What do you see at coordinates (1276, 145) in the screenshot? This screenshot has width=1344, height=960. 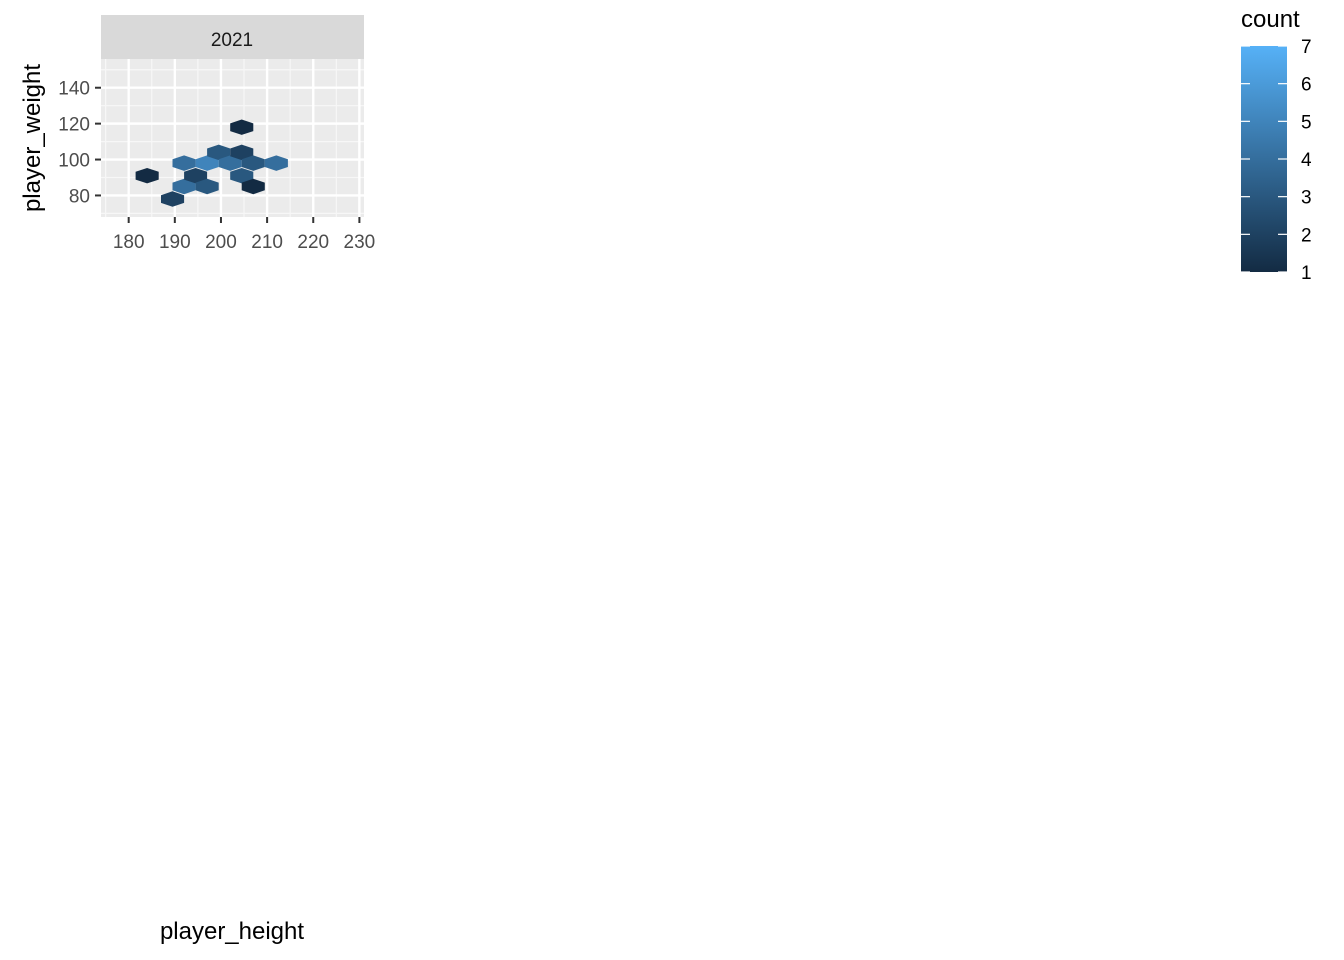 I see `legend: count 1 2 3 4 5 6 7` at bounding box center [1276, 145].